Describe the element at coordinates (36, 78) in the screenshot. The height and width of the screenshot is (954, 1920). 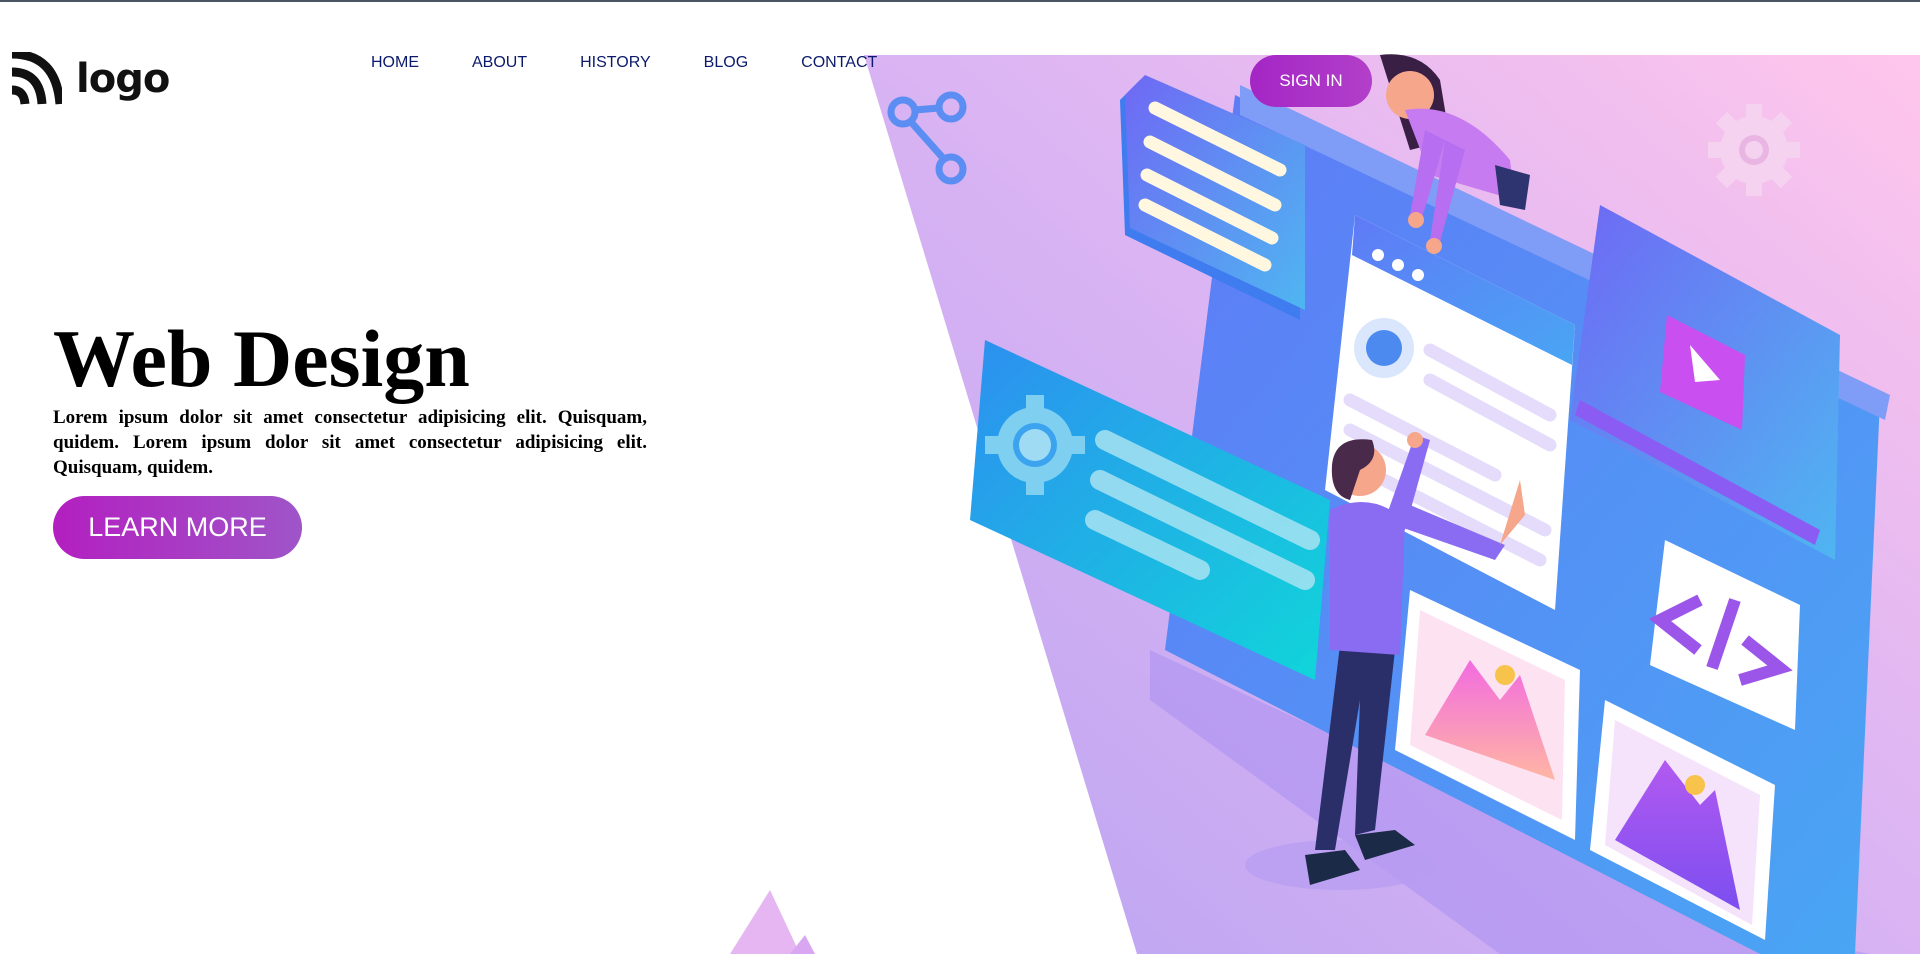
I see `logo-mark-icon` at that location.